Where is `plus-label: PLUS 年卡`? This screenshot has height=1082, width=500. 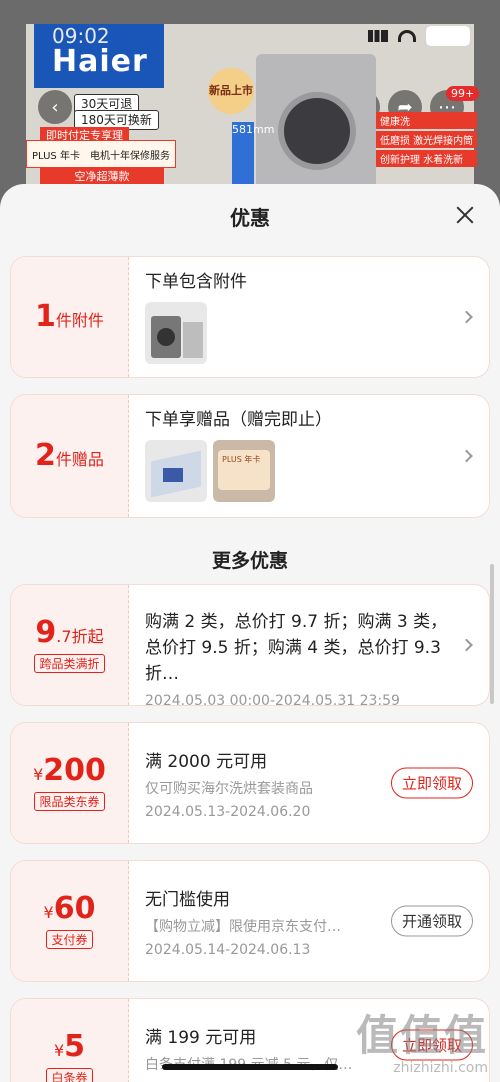
plus-label: PLUS 年卡 is located at coordinates (56, 156).